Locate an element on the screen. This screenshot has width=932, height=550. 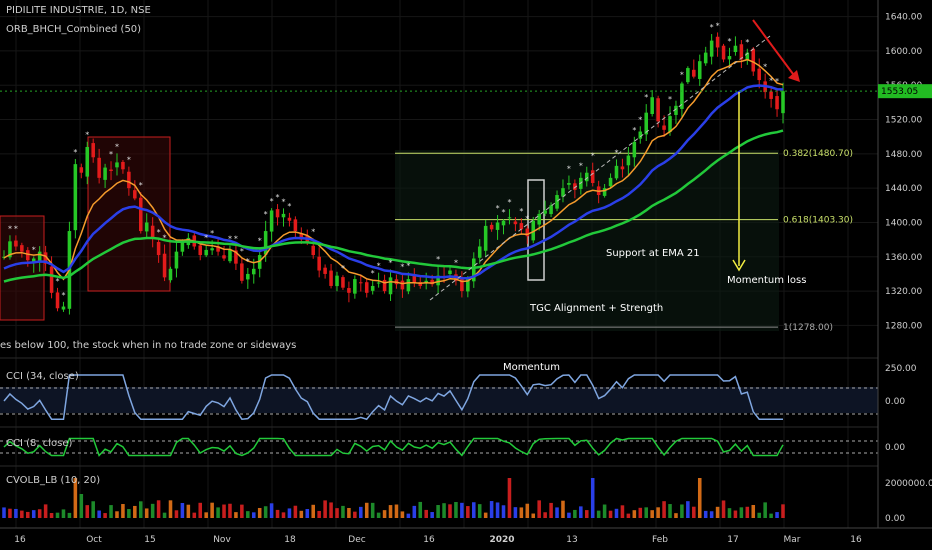
y-tick-label: 1480.00 is located at coordinates (903, 155).